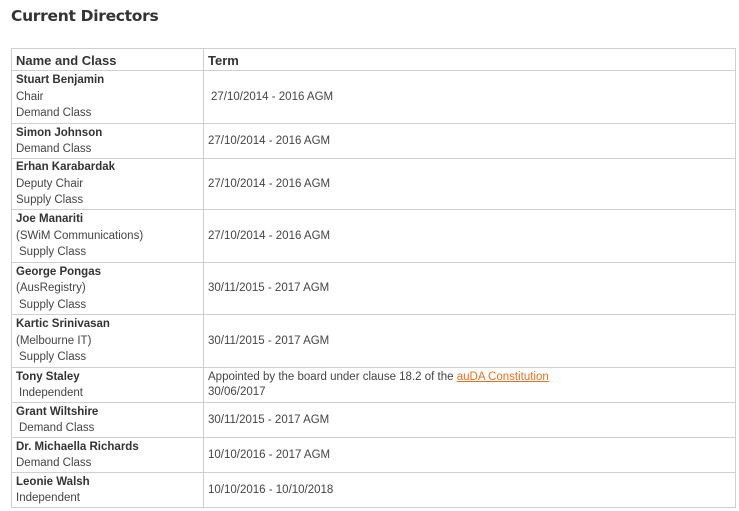 The image size is (739, 511). Describe the element at coordinates (503, 377) in the screenshot. I see `auda-constitution-link: auDA Constitution` at that location.